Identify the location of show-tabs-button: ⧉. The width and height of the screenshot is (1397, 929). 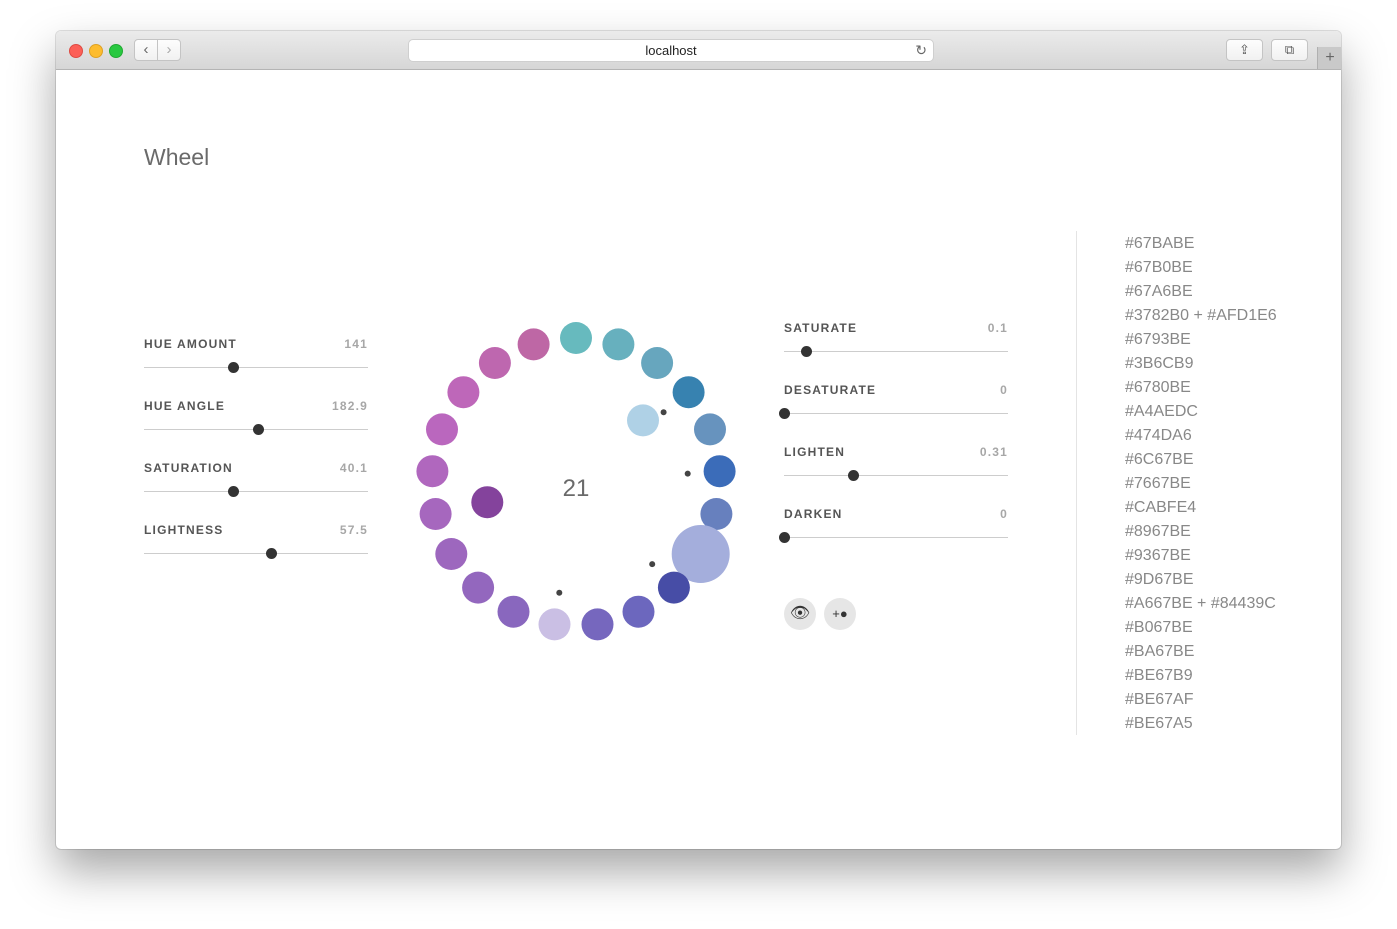
(1289, 50).